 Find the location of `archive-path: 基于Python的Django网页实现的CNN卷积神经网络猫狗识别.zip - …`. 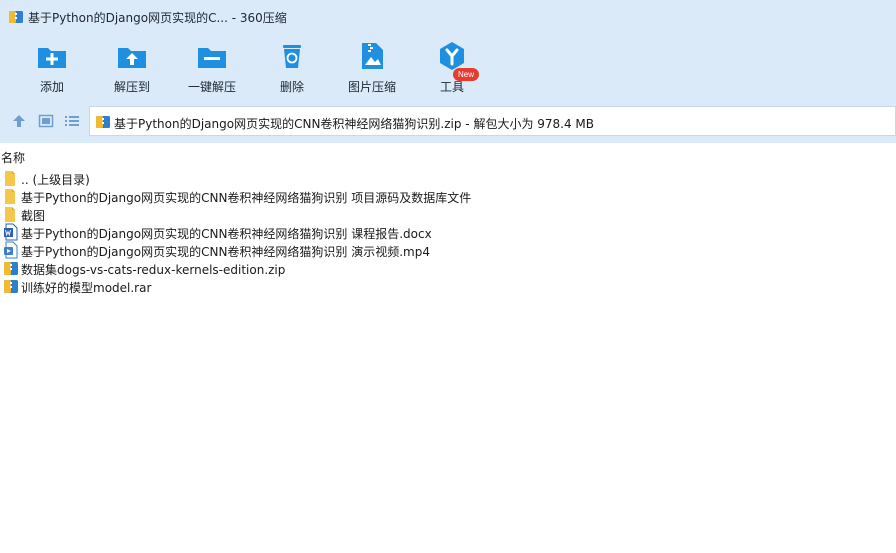

archive-path: 基于Python的Django网页实现的CNN卷积神经网络猫狗识别.zip - … is located at coordinates (354, 124).